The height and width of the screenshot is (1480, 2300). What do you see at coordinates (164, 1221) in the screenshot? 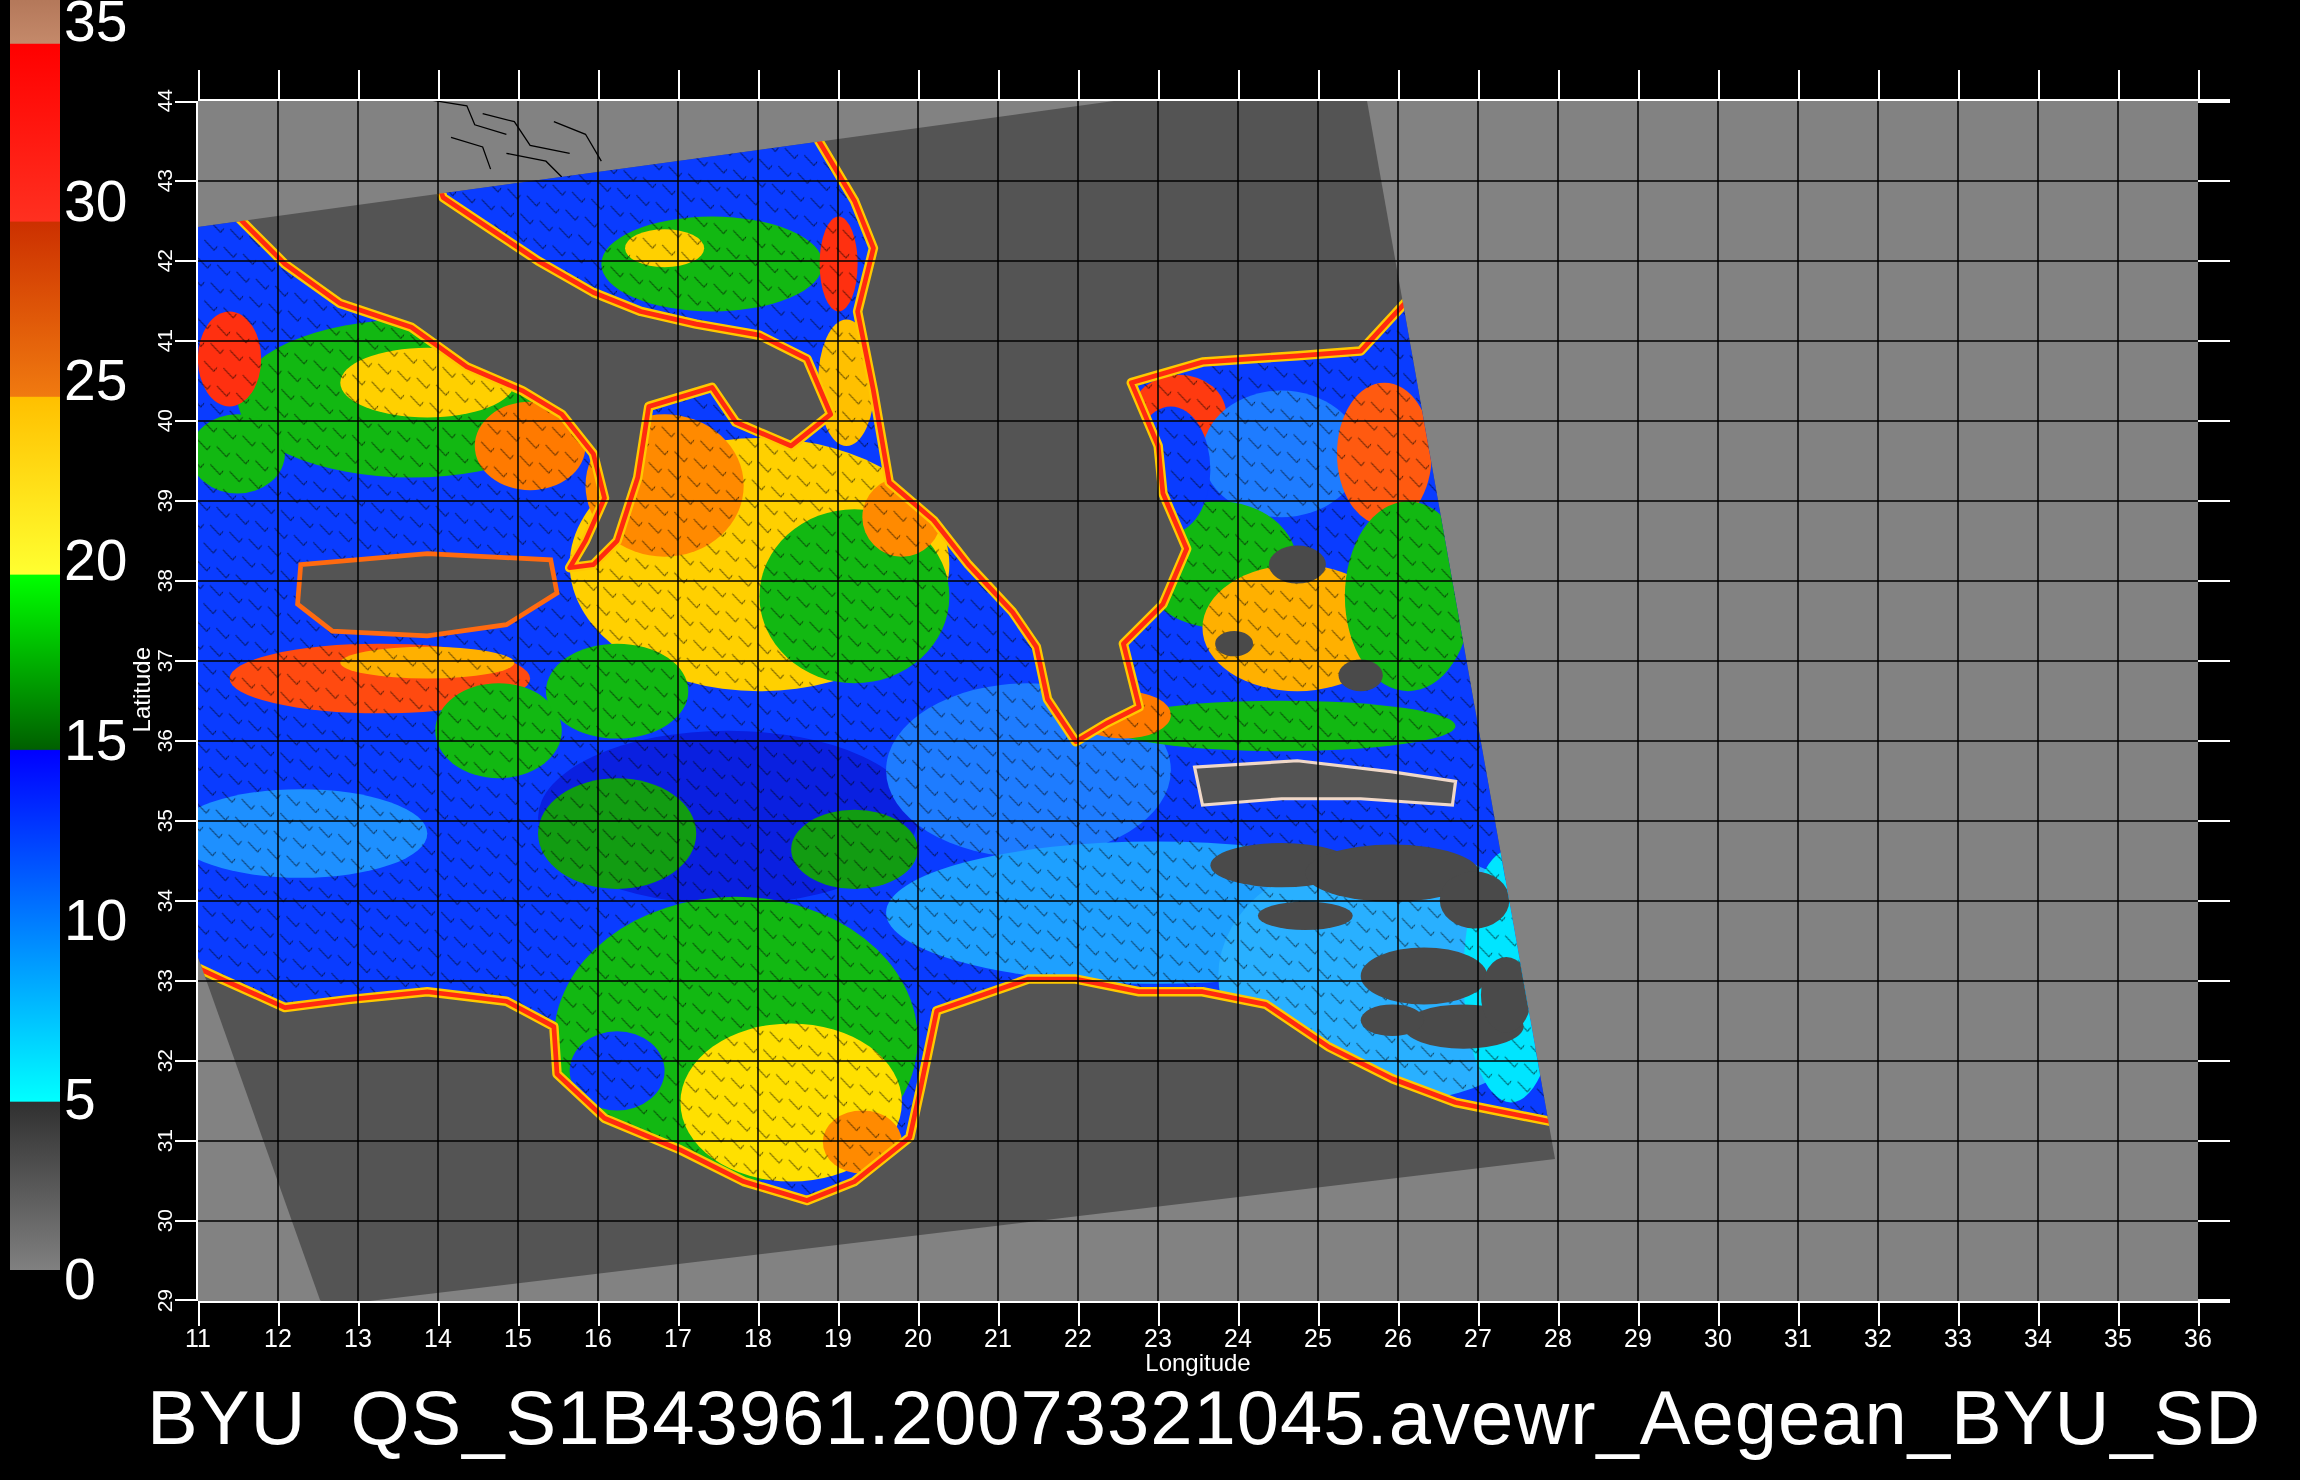
I see `latitude-tick-label: 30` at bounding box center [164, 1221].